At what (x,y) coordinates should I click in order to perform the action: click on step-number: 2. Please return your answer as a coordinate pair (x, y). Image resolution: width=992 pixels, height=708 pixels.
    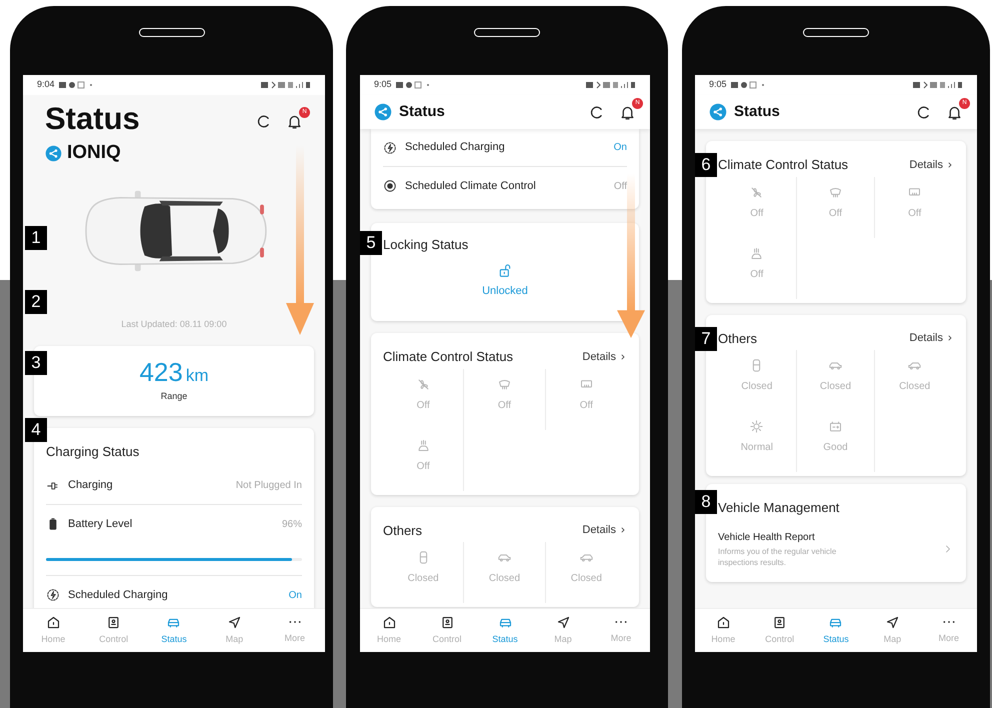
    Looking at the image, I should click on (36, 302).